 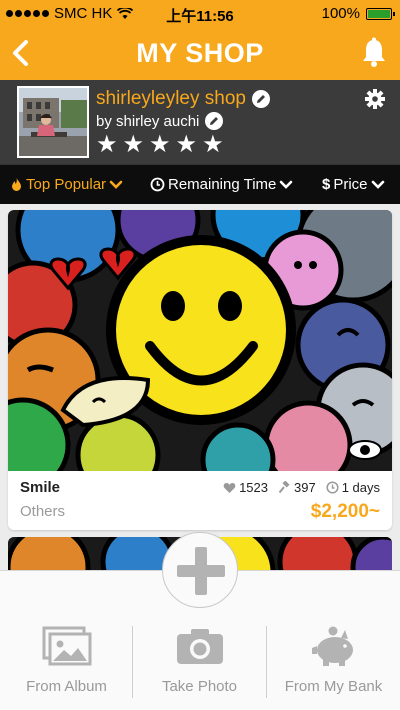 I want to click on sort-remaining-time: Remaining Time, so click(x=221, y=184).